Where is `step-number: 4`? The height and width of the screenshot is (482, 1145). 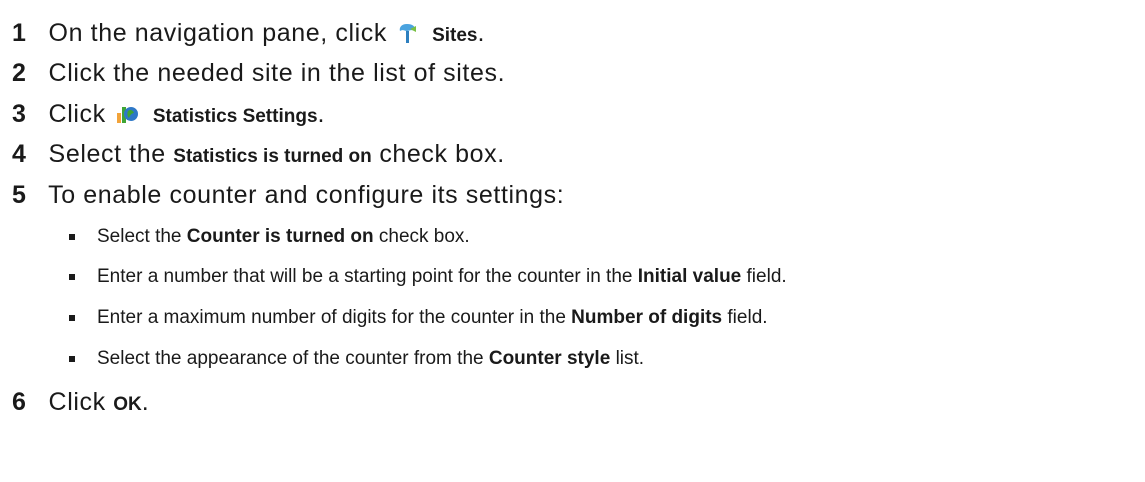 step-number: 4 is located at coordinates (19, 154).